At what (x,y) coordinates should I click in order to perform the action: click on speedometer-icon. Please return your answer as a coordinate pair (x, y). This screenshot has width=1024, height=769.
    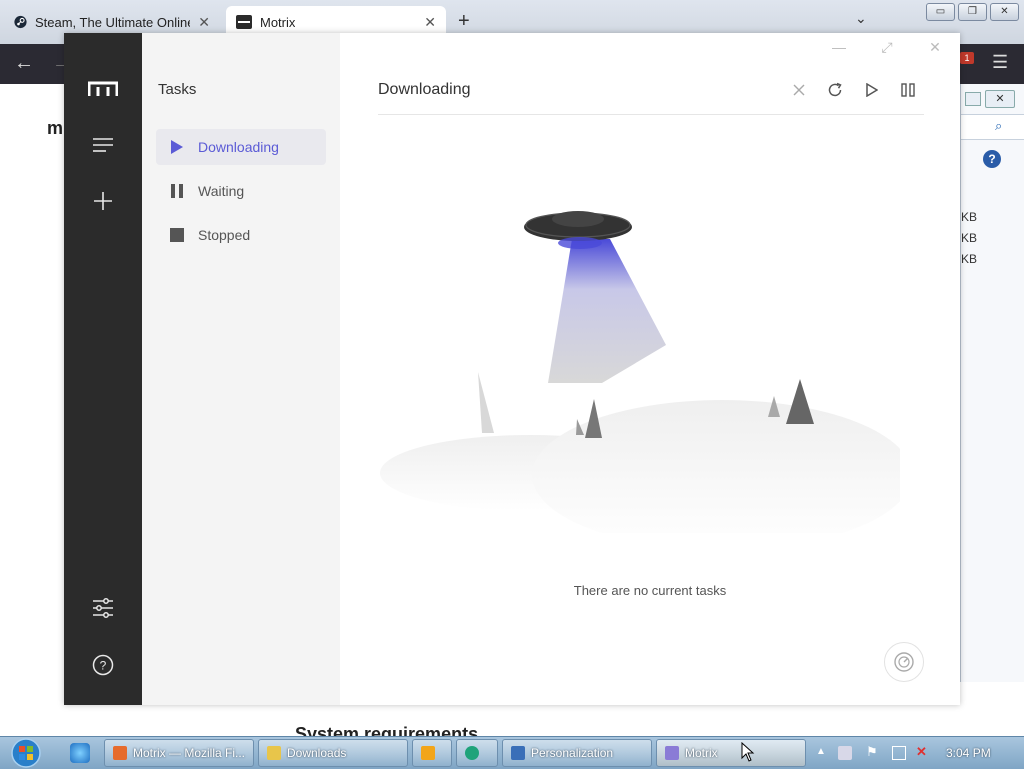
    Looking at the image, I should click on (904, 662).